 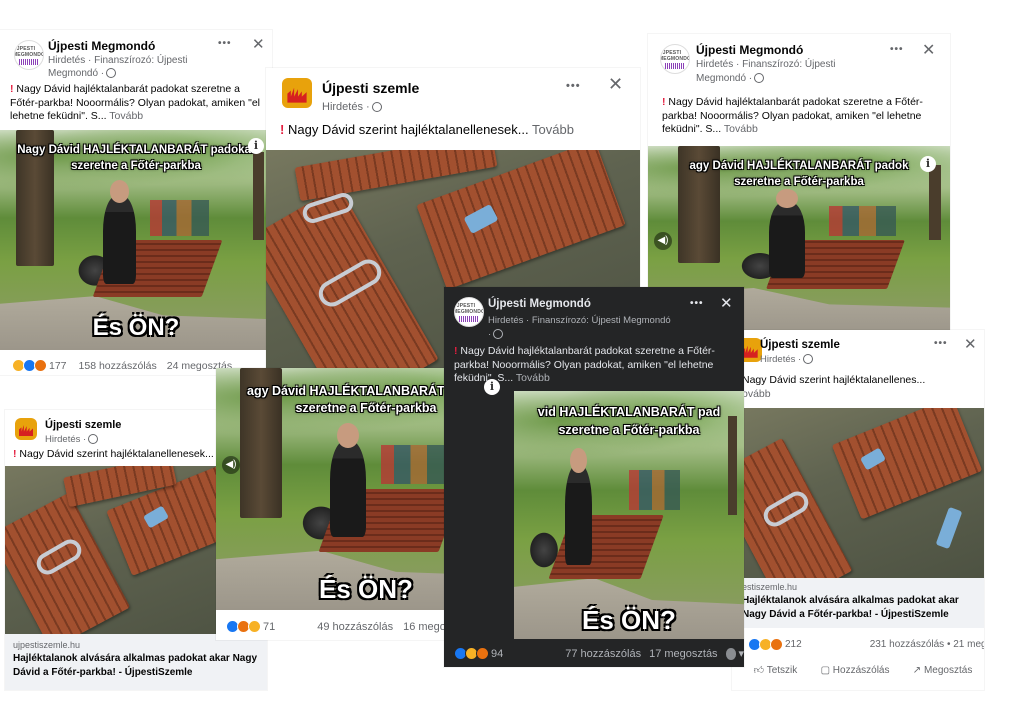 What do you see at coordinates (47, 645) in the screenshot?
I see `link-domain: ujpestiszemle.hu` at bounding box center [47, 645].